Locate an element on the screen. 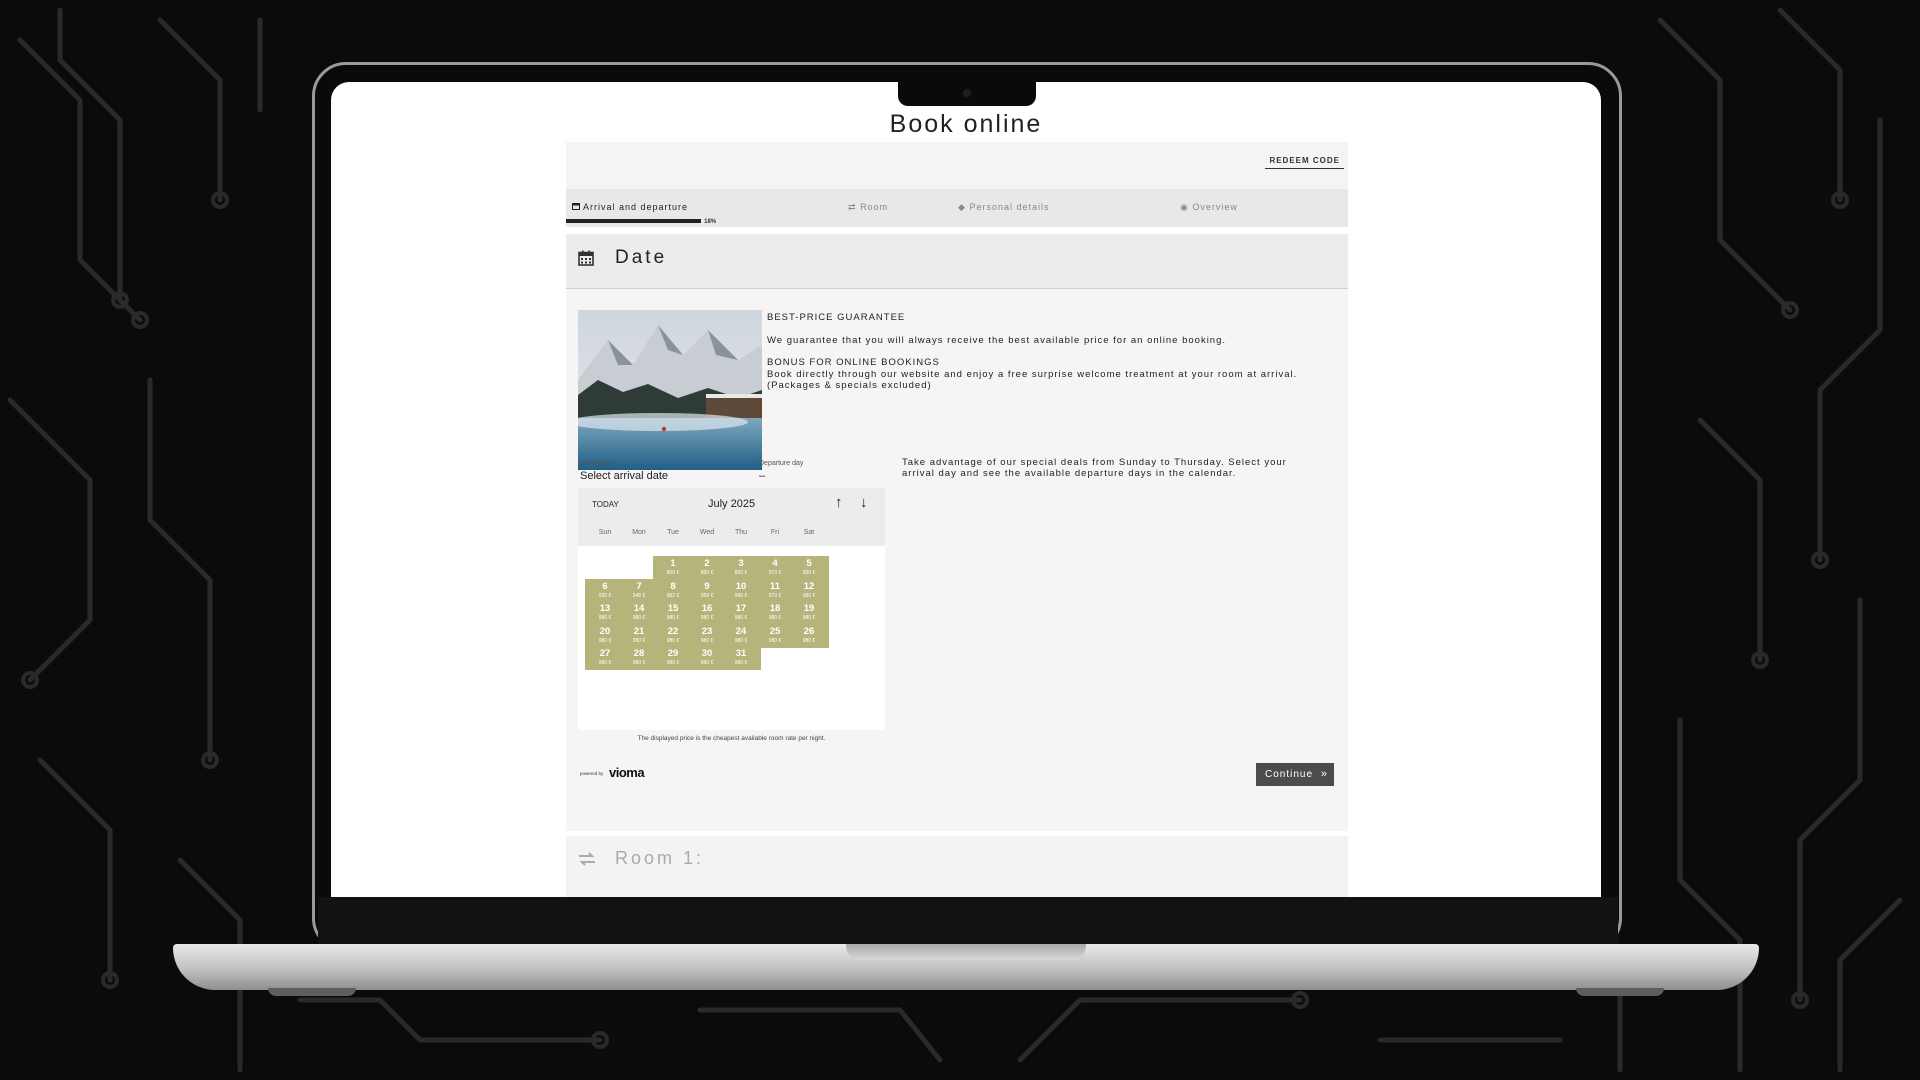 This screenshot has height=1080, width=1920. previous-month-arrow-icon: ↑ is located at coordinates (839, 502).